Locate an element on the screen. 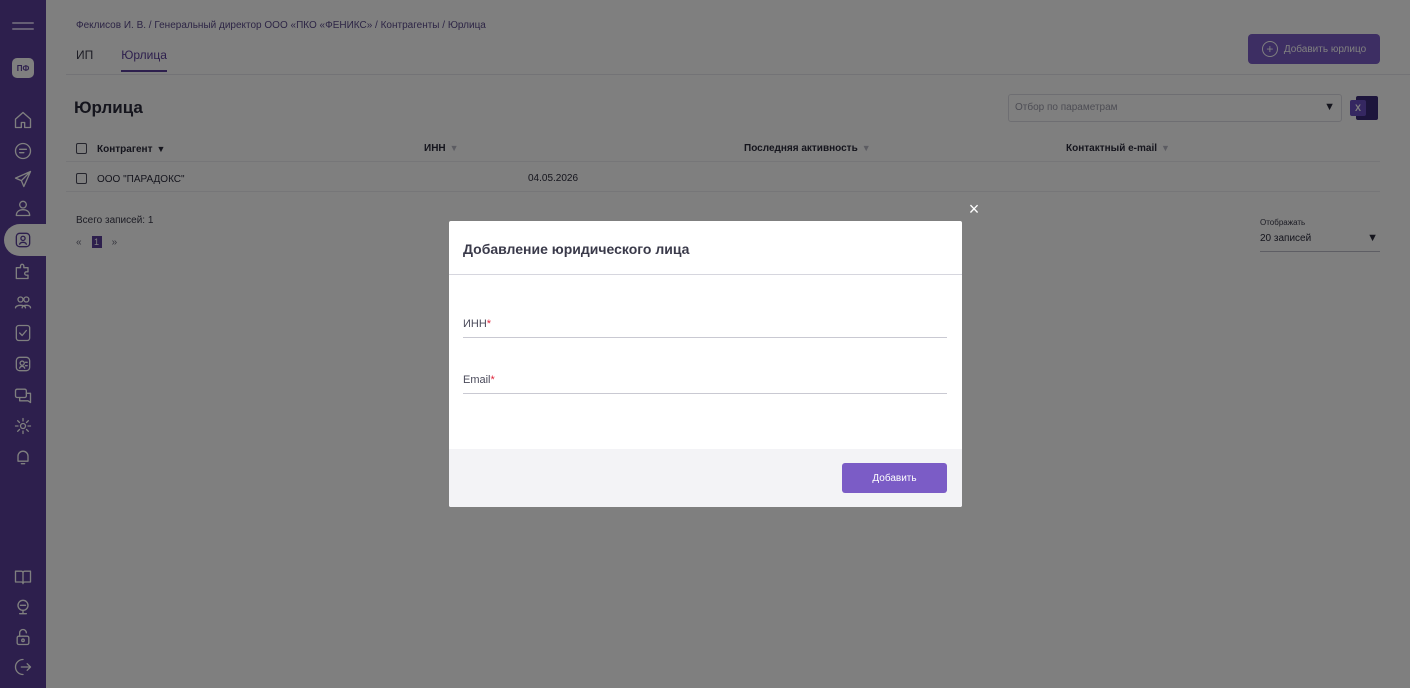 This screenshot has width=1410, height=688. inn-label: ИНН is located at coordinates (475, 324).